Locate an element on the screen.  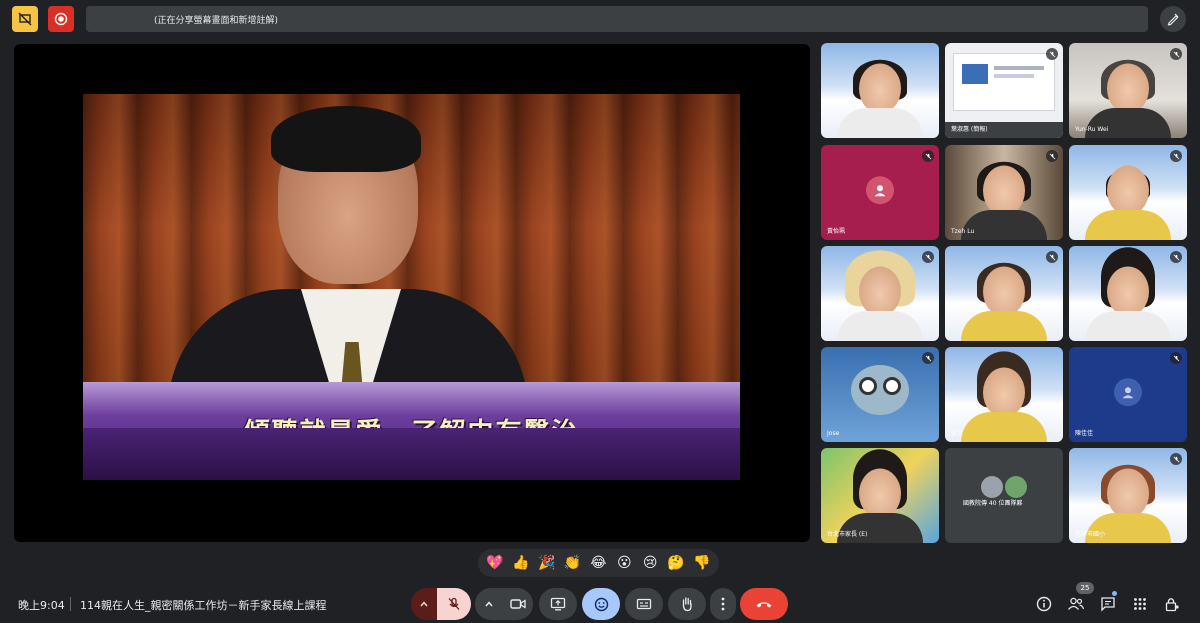
participant-name: 葉淑惠 (簡報) is located at coordinates (969, 129).